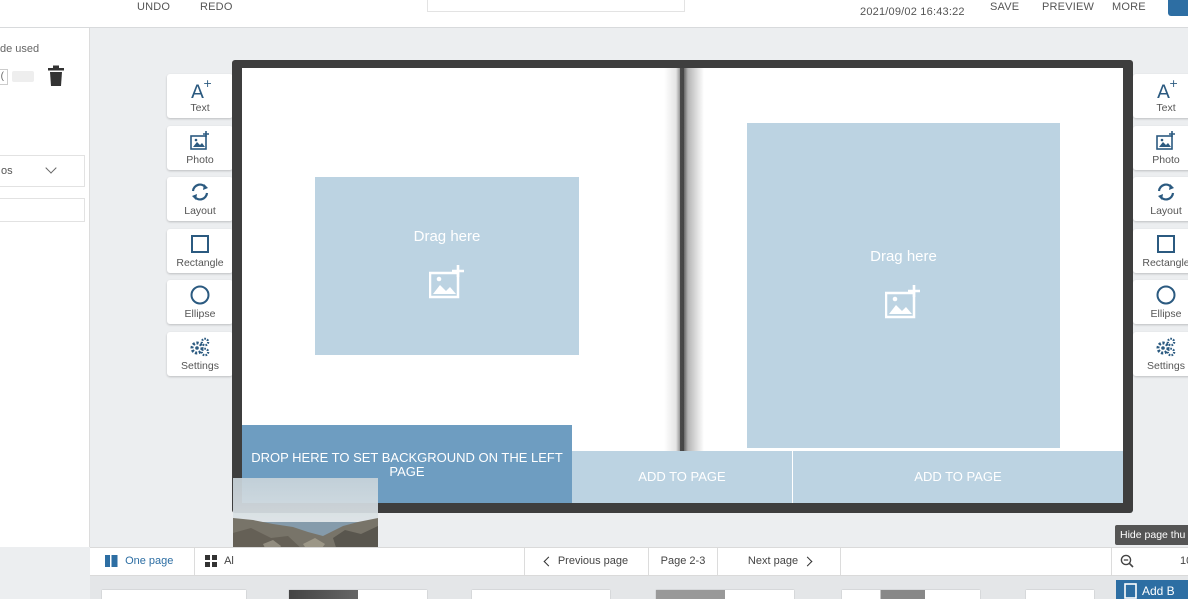 The height and width of the screenshot is (599, 1188). What do you see at coordinates (773, 561) in the screenshot?
I see `next-page-label: Next page` at bounding box center [773, 561].